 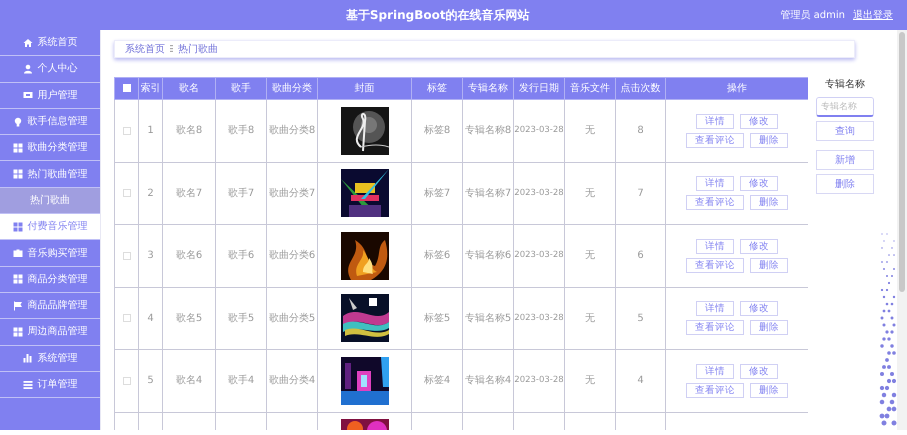 What do you see at coordinates (126, 88) in the screenshot?
I see `select-all-checkbox` at bounding box center [126, 88].